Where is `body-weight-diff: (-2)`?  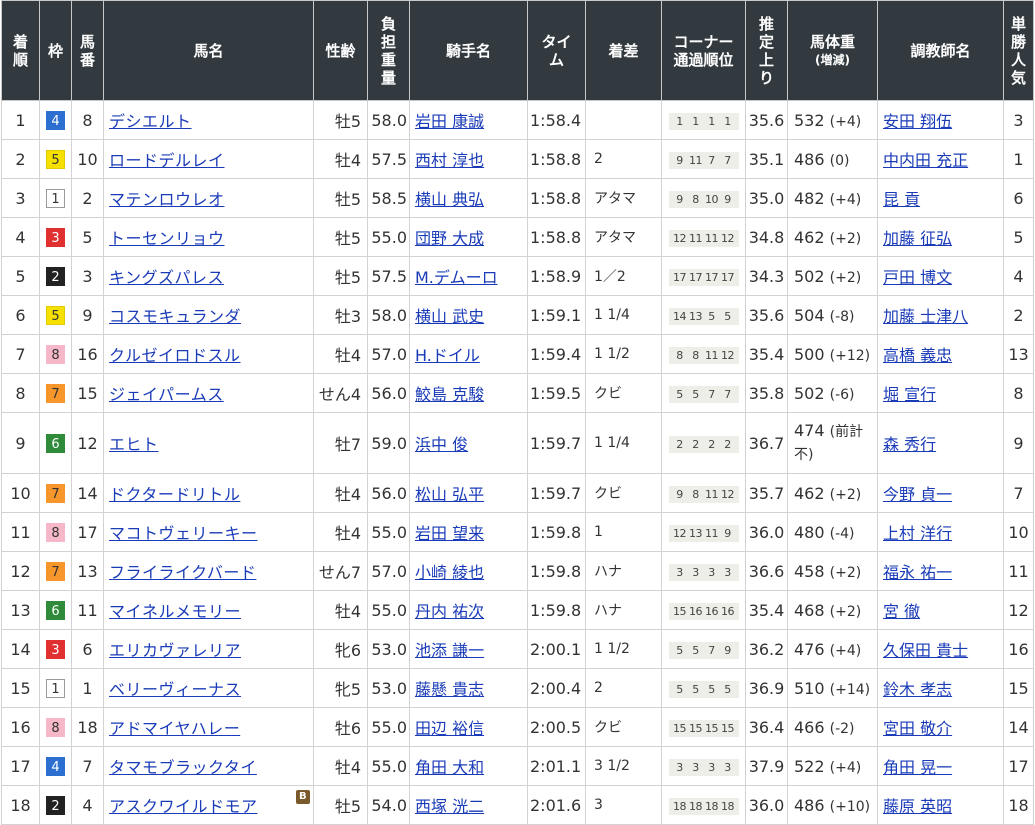 body-weight-diff: (-2) is located at coordinates (842, 728).